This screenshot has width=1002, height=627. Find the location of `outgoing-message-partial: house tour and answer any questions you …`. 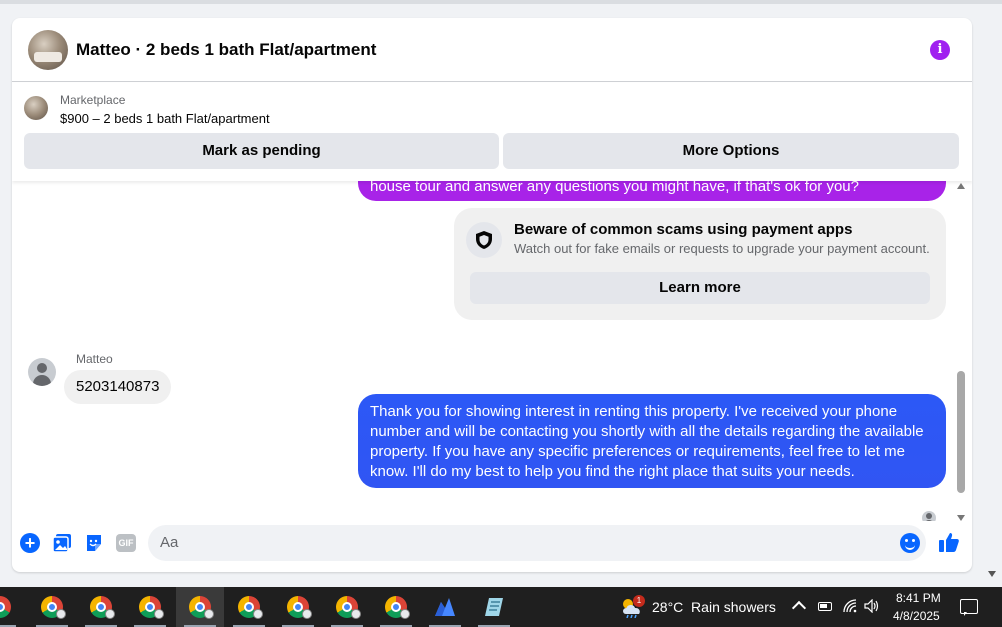

outgoing-message-partial: house tour and answer any questions you … is located at coordinates (652, 191).